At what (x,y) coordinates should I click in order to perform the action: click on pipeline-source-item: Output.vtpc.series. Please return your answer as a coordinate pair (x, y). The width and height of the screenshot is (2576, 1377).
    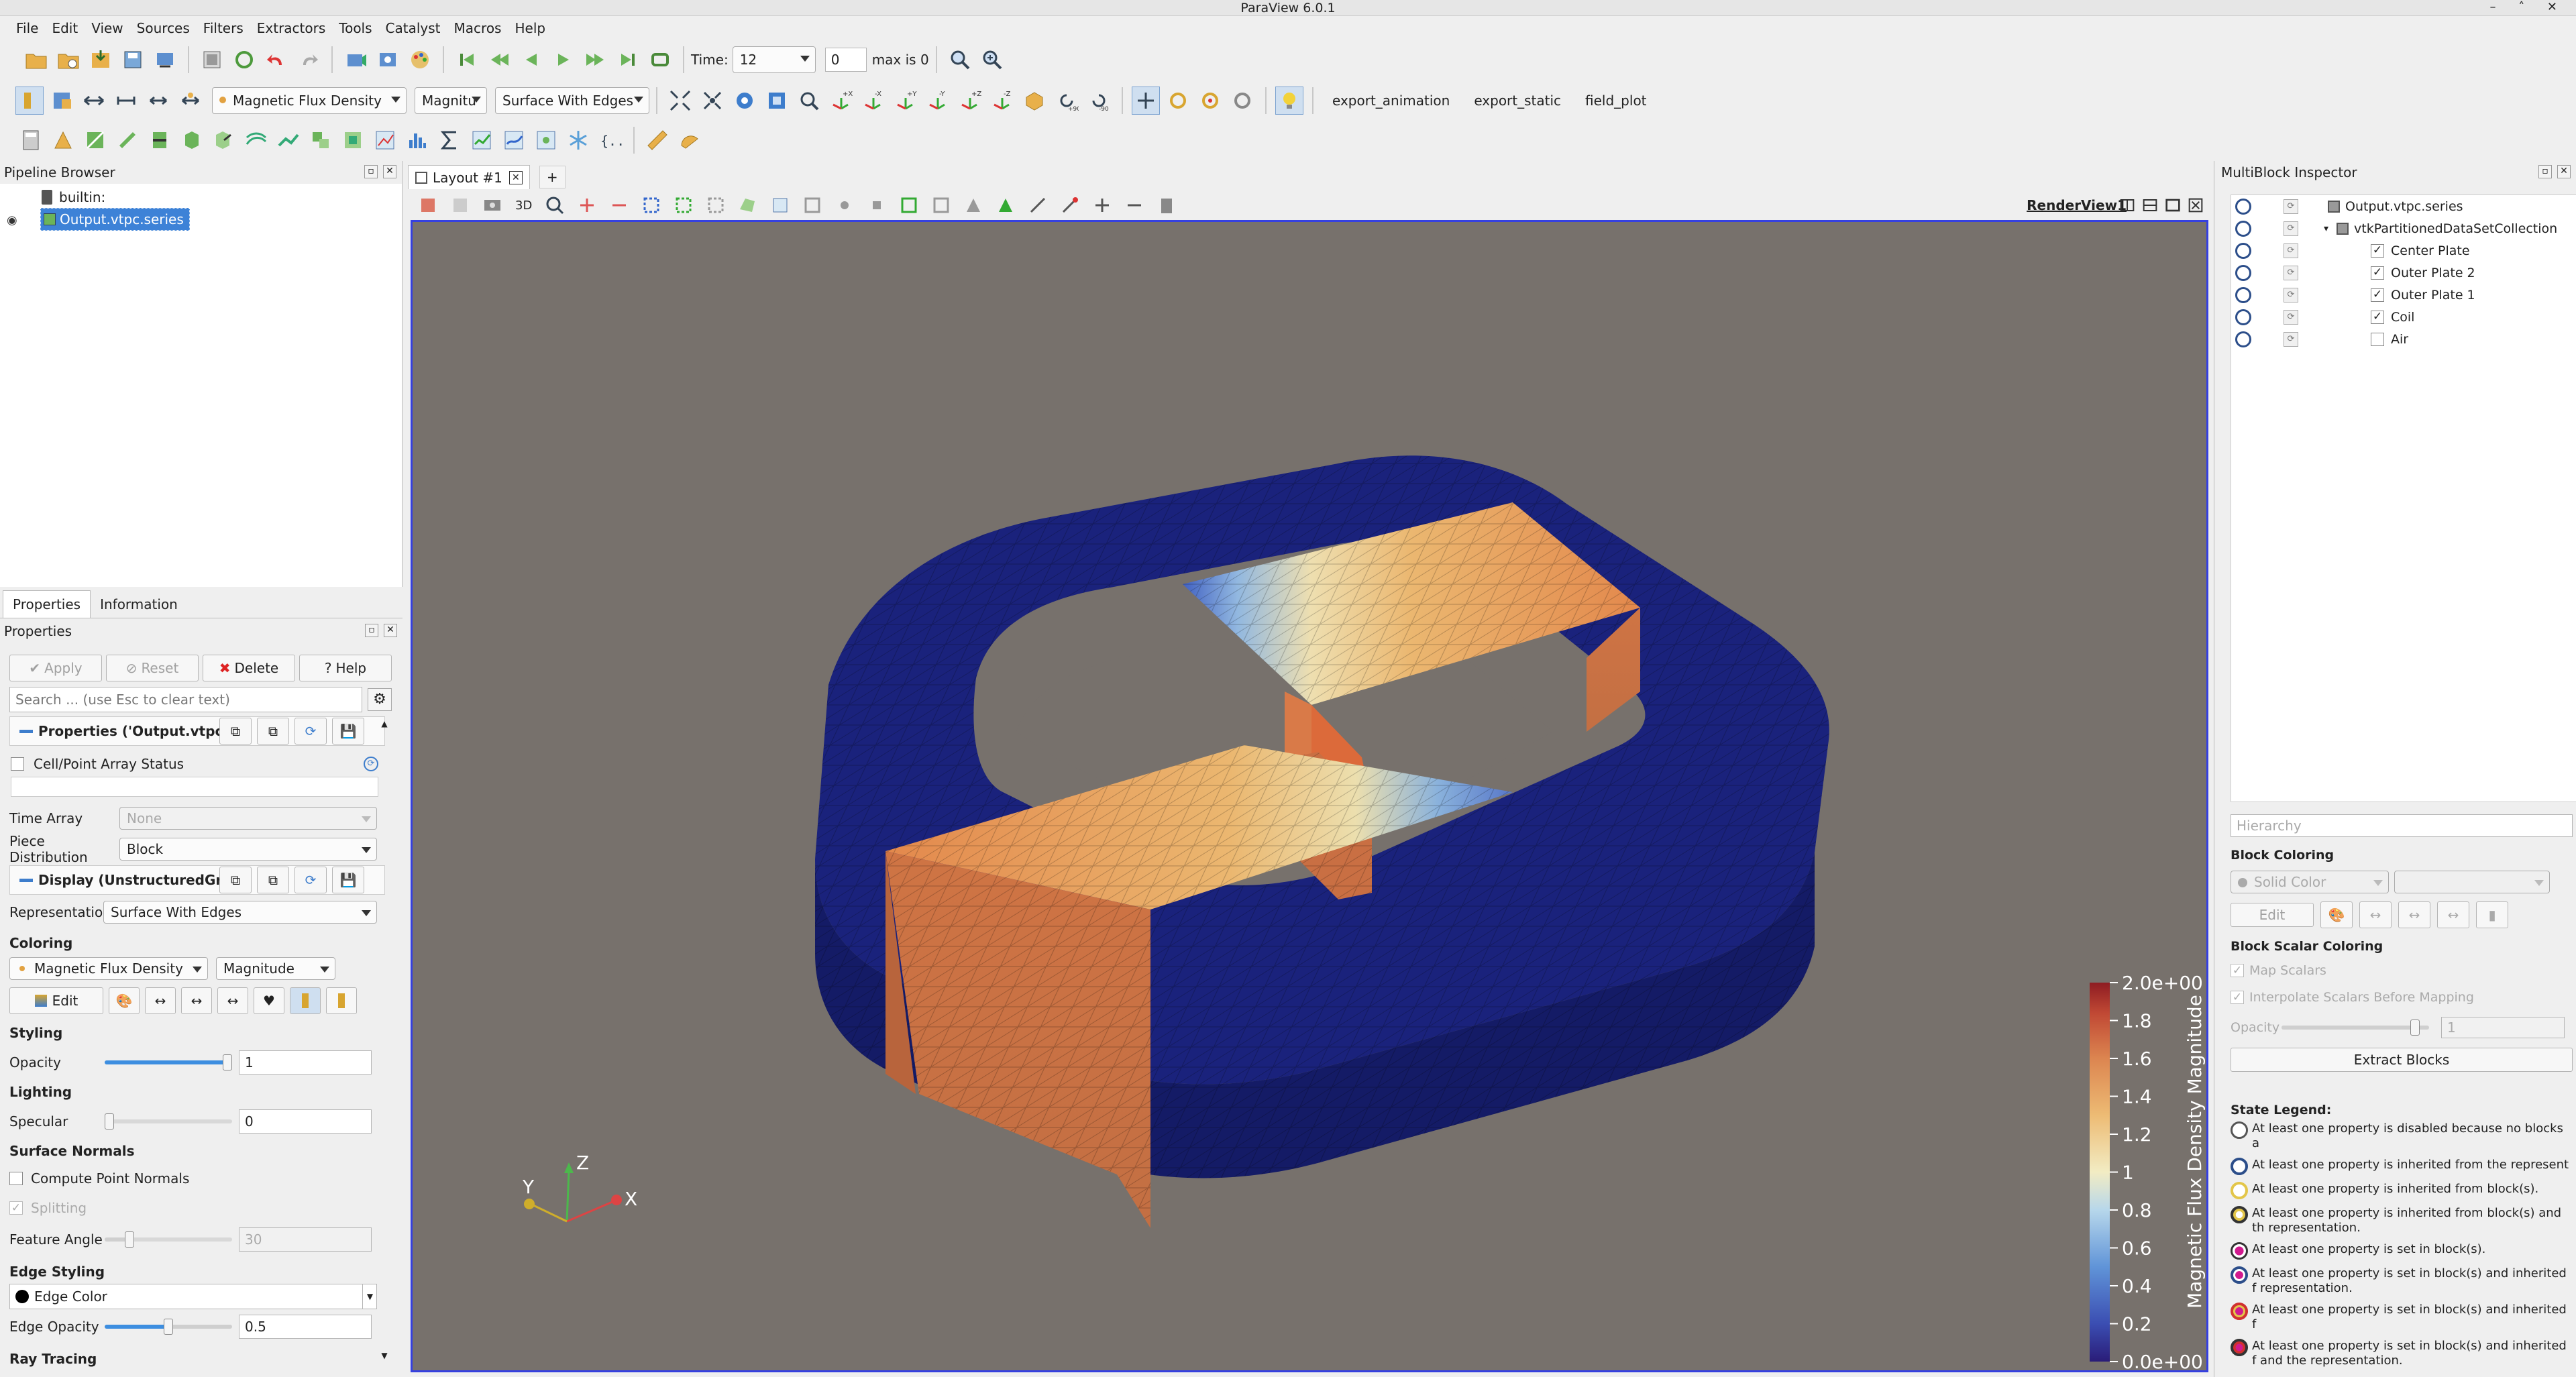
    Looking at the image, I should click on (115, 219).